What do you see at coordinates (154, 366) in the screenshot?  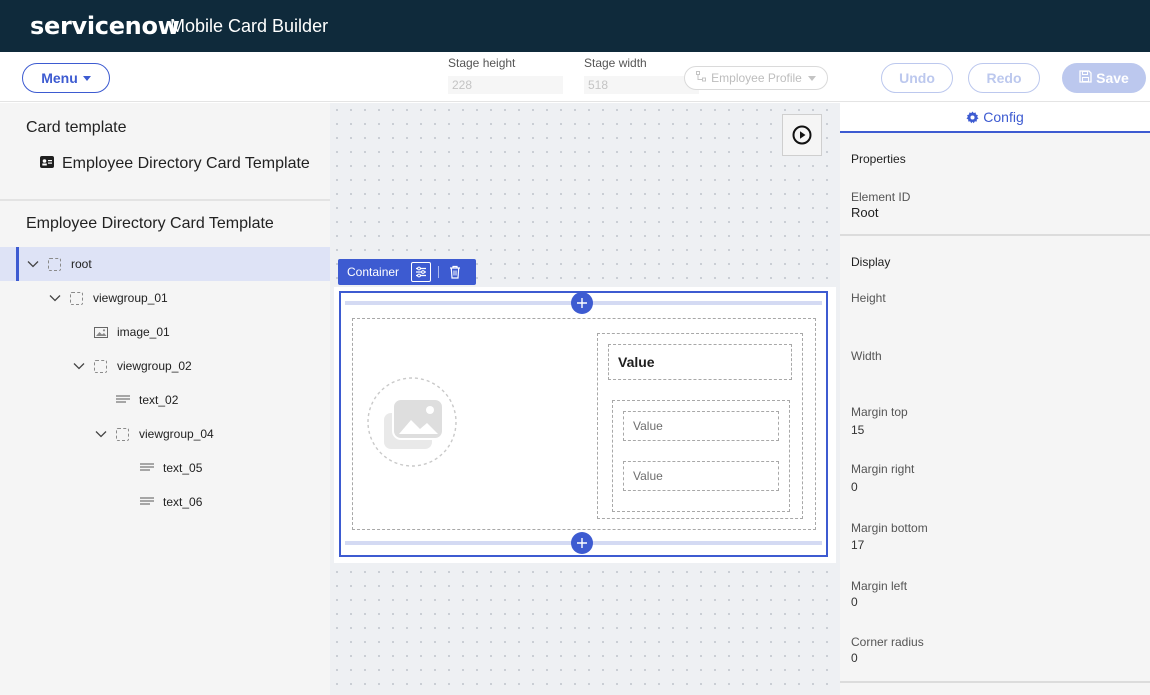 I see `tree-item-label: viewgroup_02` at bounding box center [154, 366].